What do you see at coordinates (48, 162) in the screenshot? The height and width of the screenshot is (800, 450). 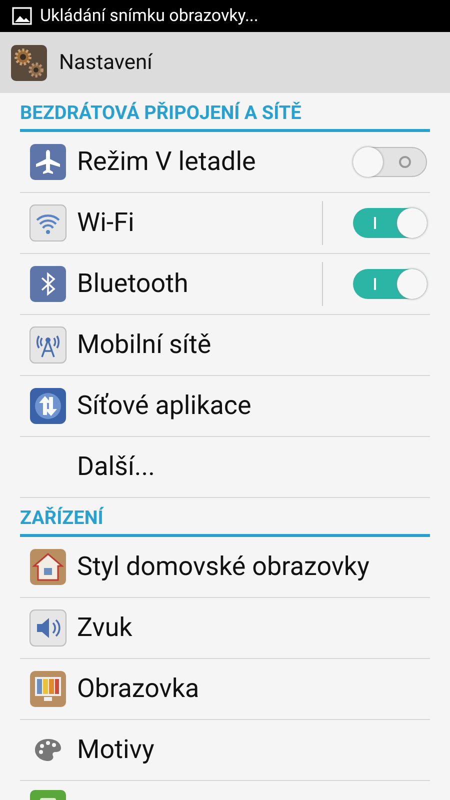 I see `airplane-icon` at bounding box center [48, 162].